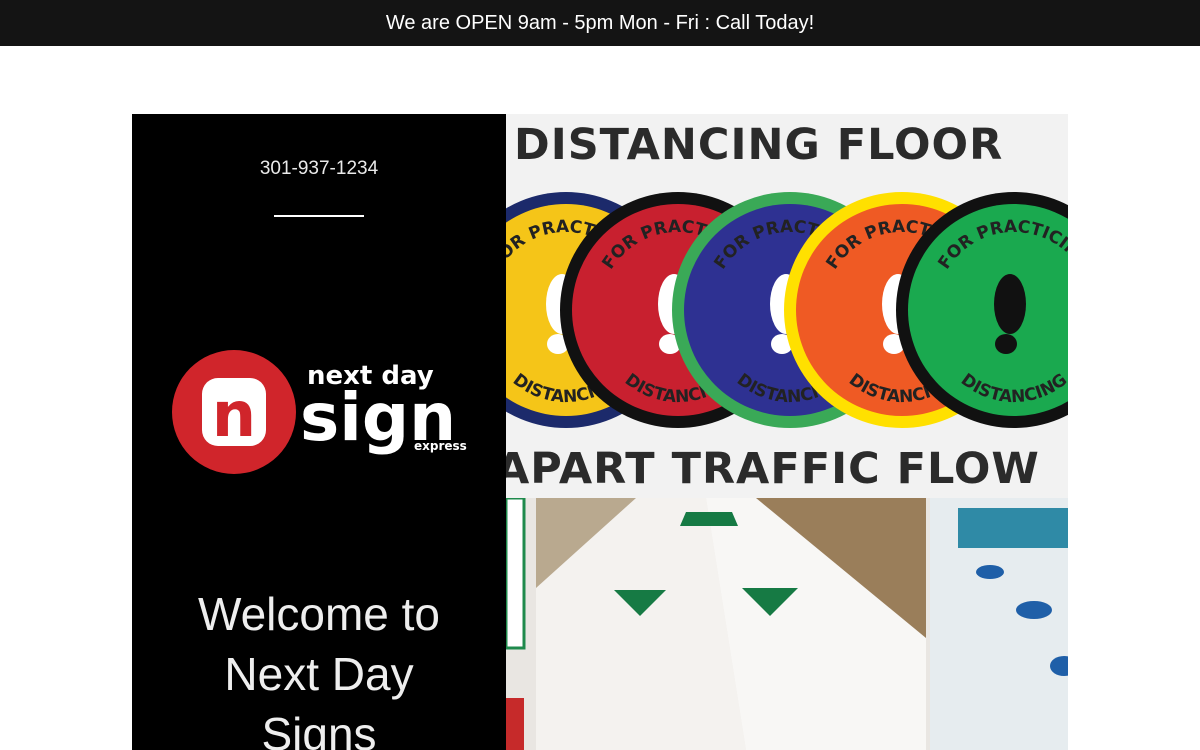 This screenshot has height=750, width=1200. I want to click on divider, so click(319, 216).